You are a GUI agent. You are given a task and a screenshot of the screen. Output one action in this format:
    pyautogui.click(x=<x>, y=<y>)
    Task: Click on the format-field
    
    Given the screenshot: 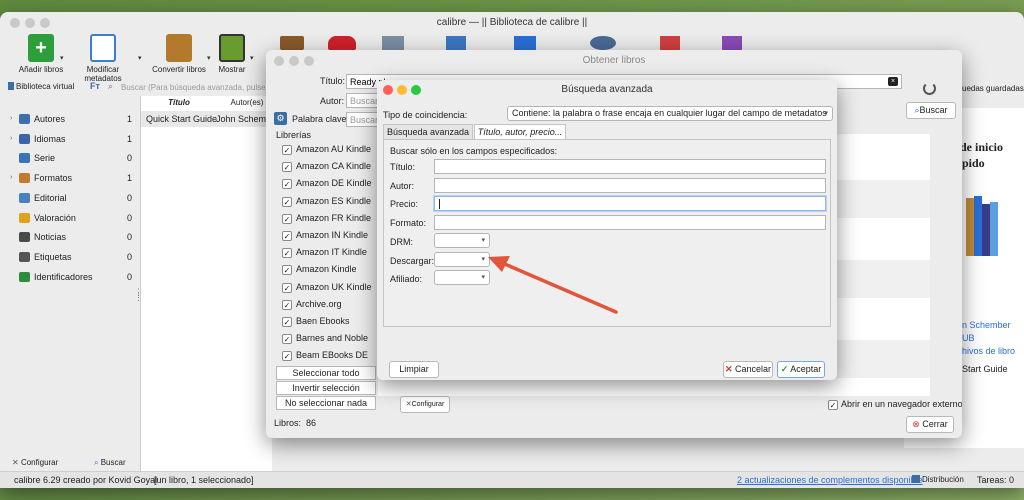 What is the action you would take?
    pyautogui.click(x=630, y=222)
    